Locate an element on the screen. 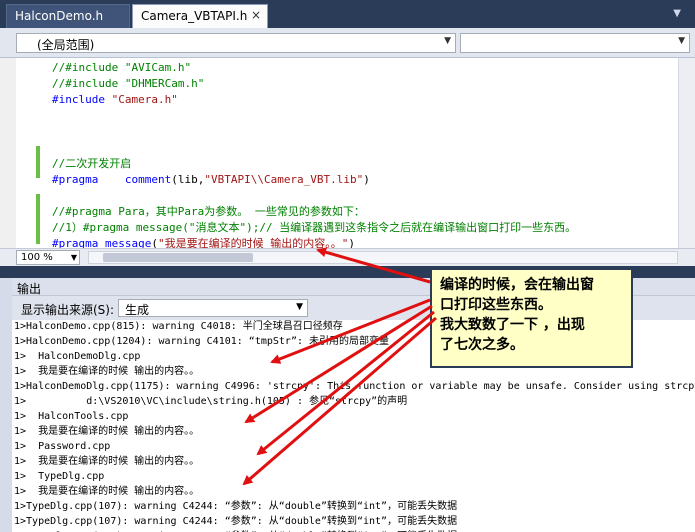 This screenshot has width=695, height=532. tab-halcondemo-h: HalconDemo.h is located at coordinates (68, 16).